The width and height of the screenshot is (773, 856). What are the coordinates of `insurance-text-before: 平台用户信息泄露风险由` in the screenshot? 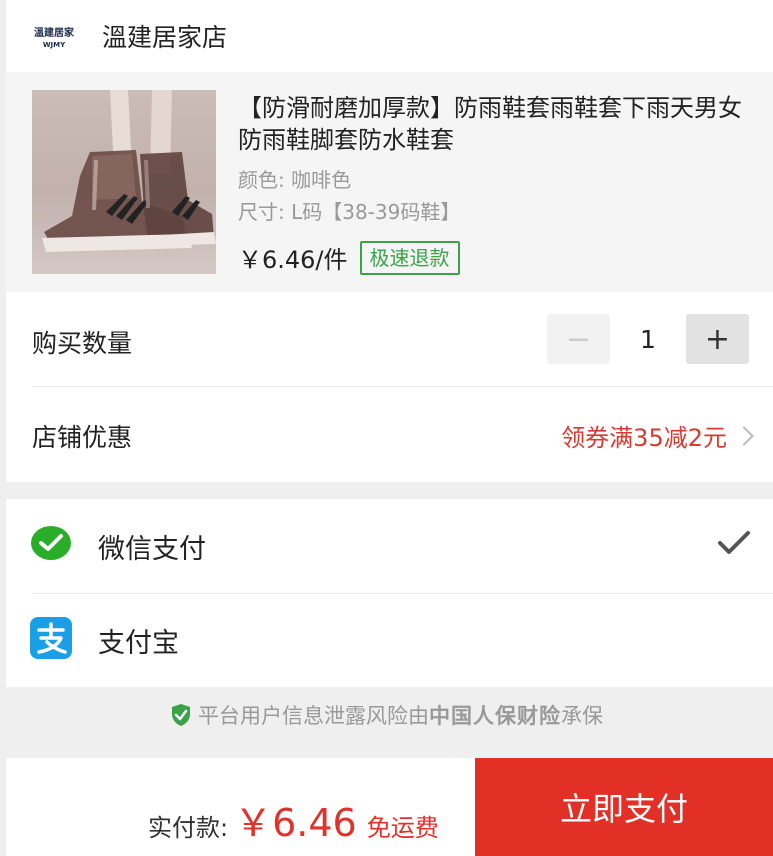 It's located at (313, 716).